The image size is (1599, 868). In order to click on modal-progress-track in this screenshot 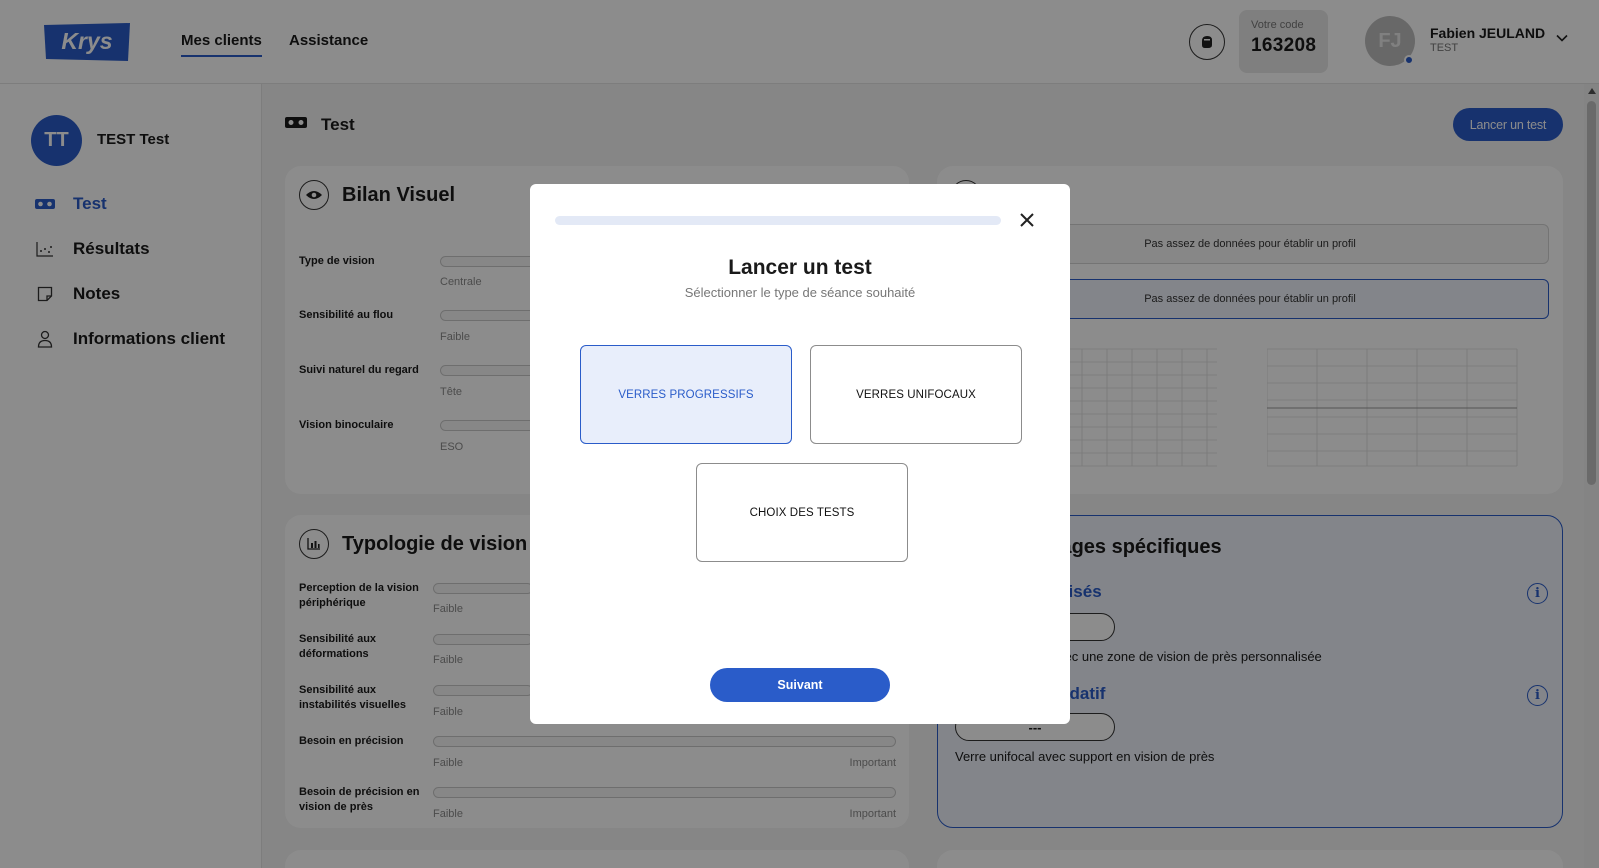, I will do `click(778, 220)`.